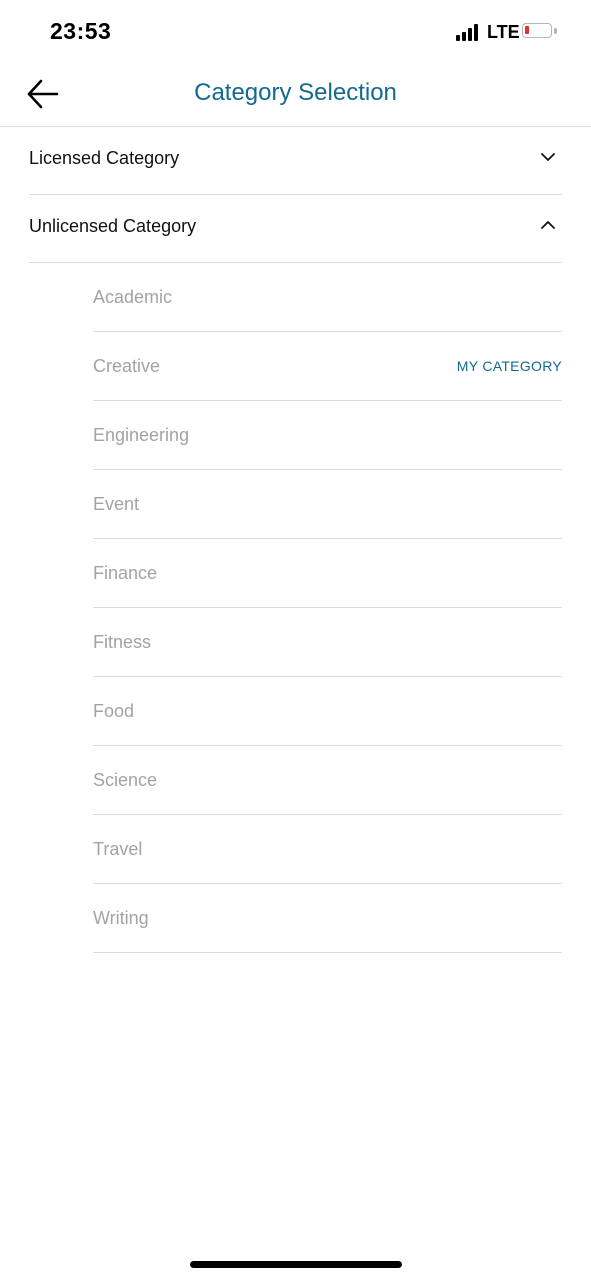  I want to click on battery-icon, so click(537, 30).